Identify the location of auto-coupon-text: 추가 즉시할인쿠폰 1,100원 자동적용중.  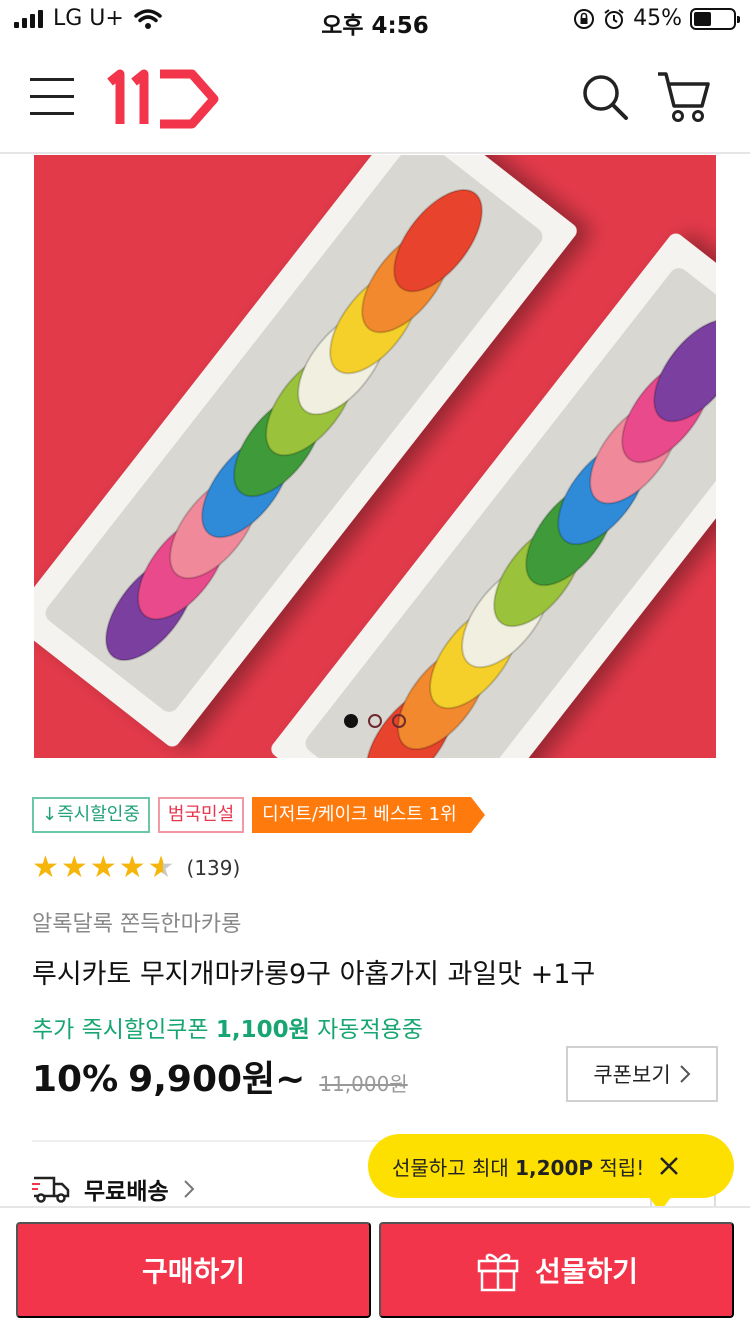
(227, 1027).